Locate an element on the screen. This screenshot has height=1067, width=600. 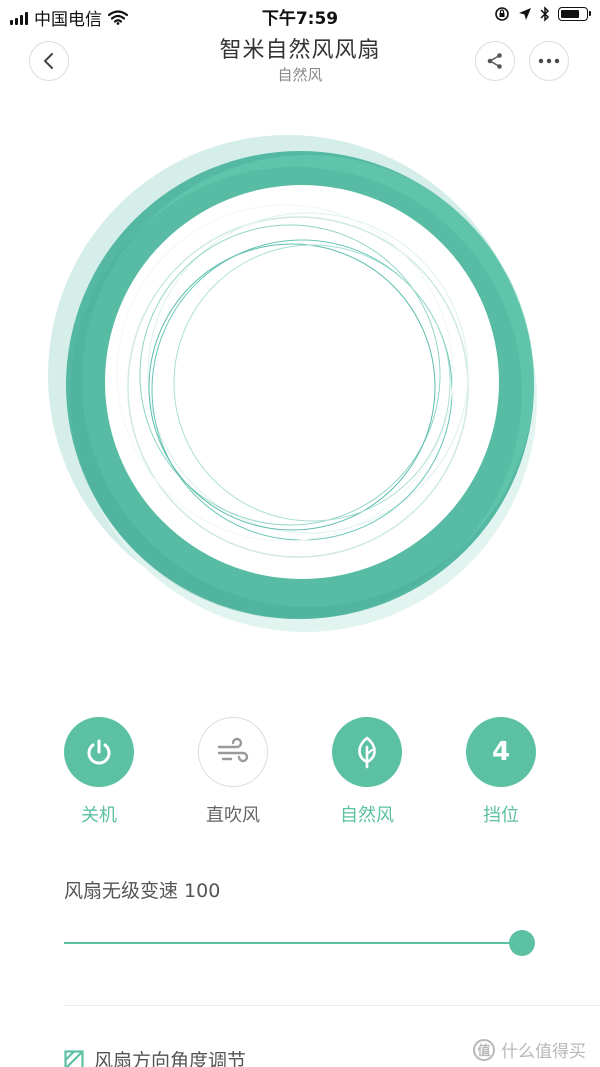
wind-icon is located at coordinates (233, 750).